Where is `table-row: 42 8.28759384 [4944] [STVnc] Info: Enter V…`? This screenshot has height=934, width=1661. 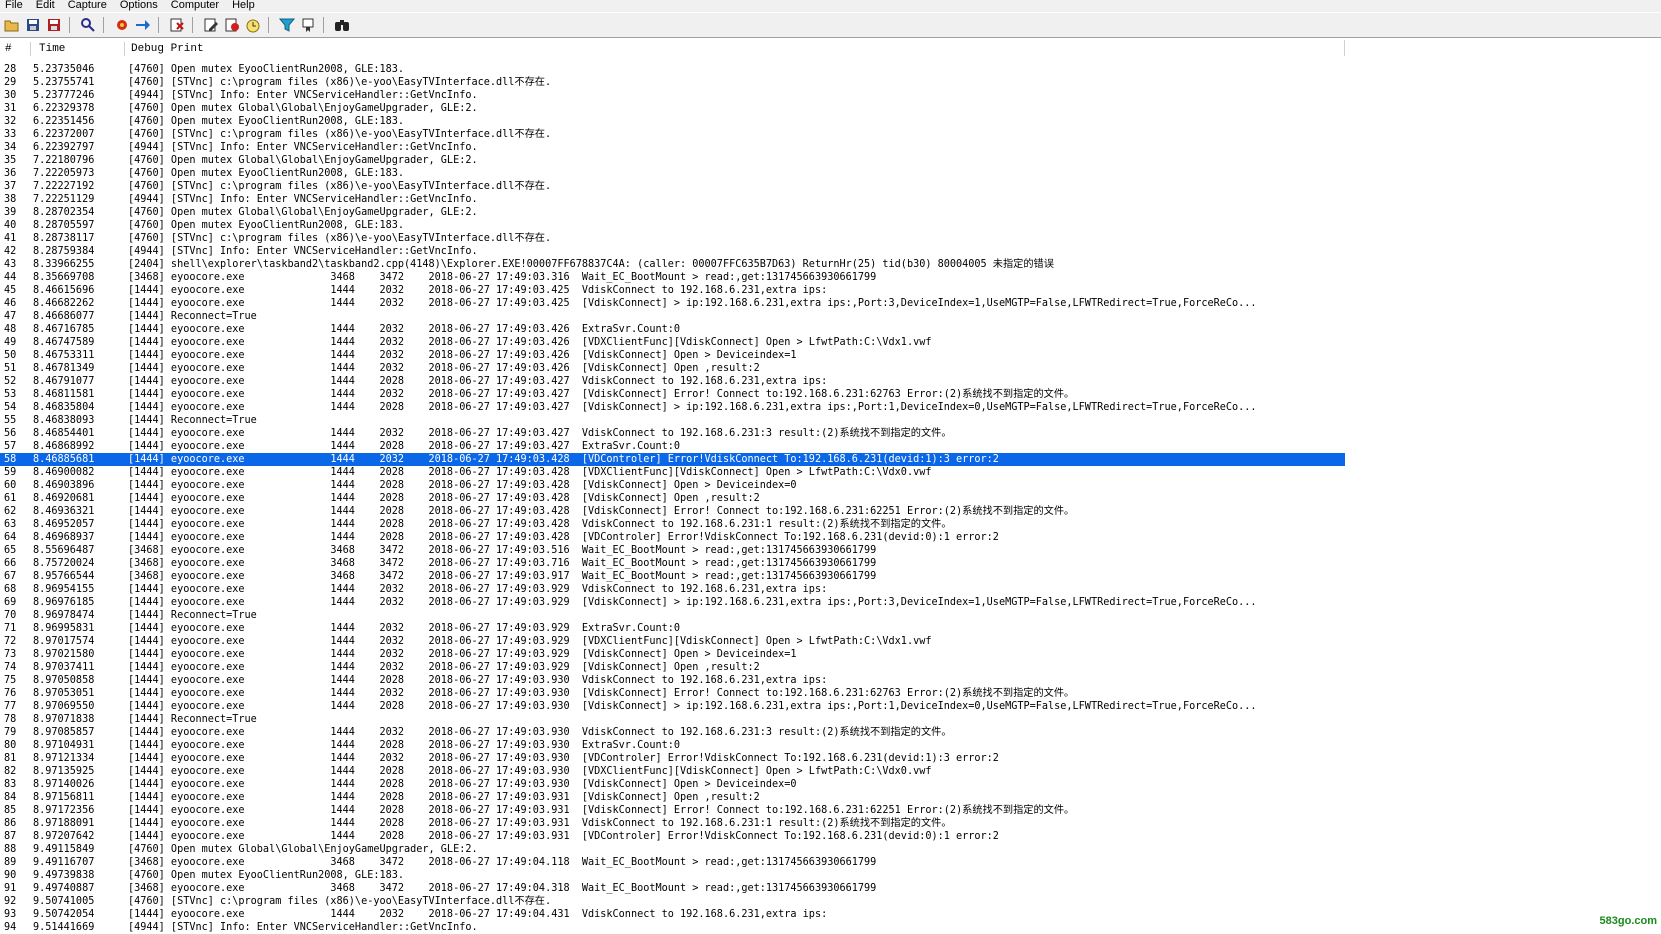
table-row: 42 8.28759384 [4944] [STVnc] Info: Enter V… is located at coordinates (672, 251).